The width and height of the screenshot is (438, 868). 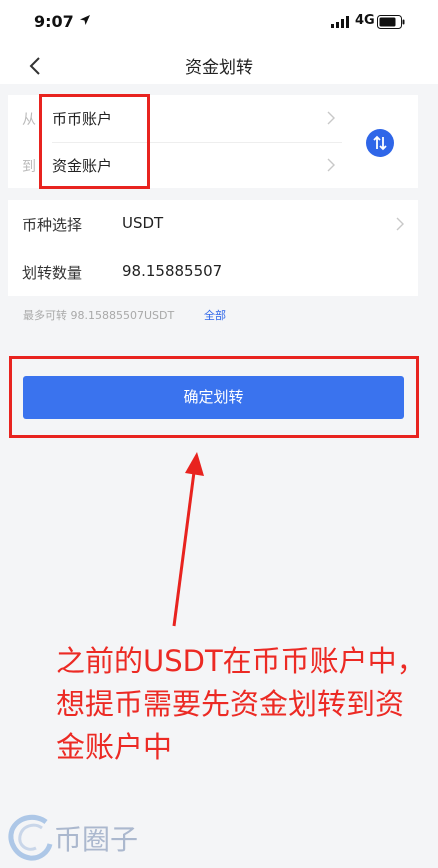 What do you see at coordinates (99, 315) in the screenshot?
I see `max-transfer-text: 最多可转 98.15885507USDT` at bounding box center [99, 315].